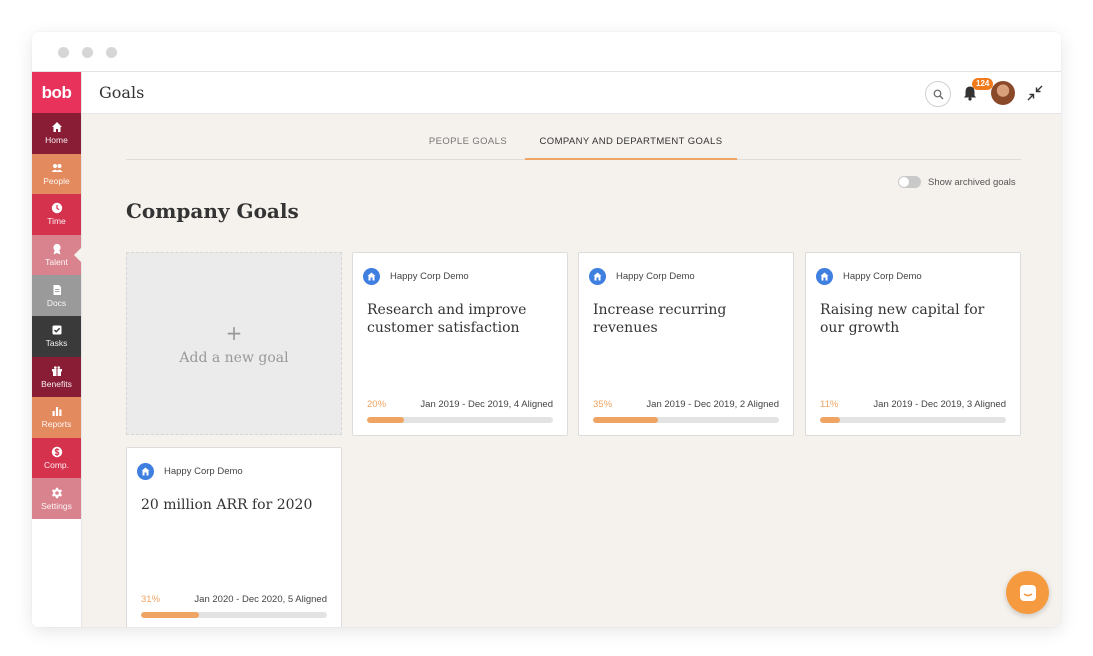  What do you see at coordinates (260, 599) in the screenshot?
I see `goal-date-range: Jan 2020 - Dec 2020, 5 Aligned` at bounding box center [260, 599].